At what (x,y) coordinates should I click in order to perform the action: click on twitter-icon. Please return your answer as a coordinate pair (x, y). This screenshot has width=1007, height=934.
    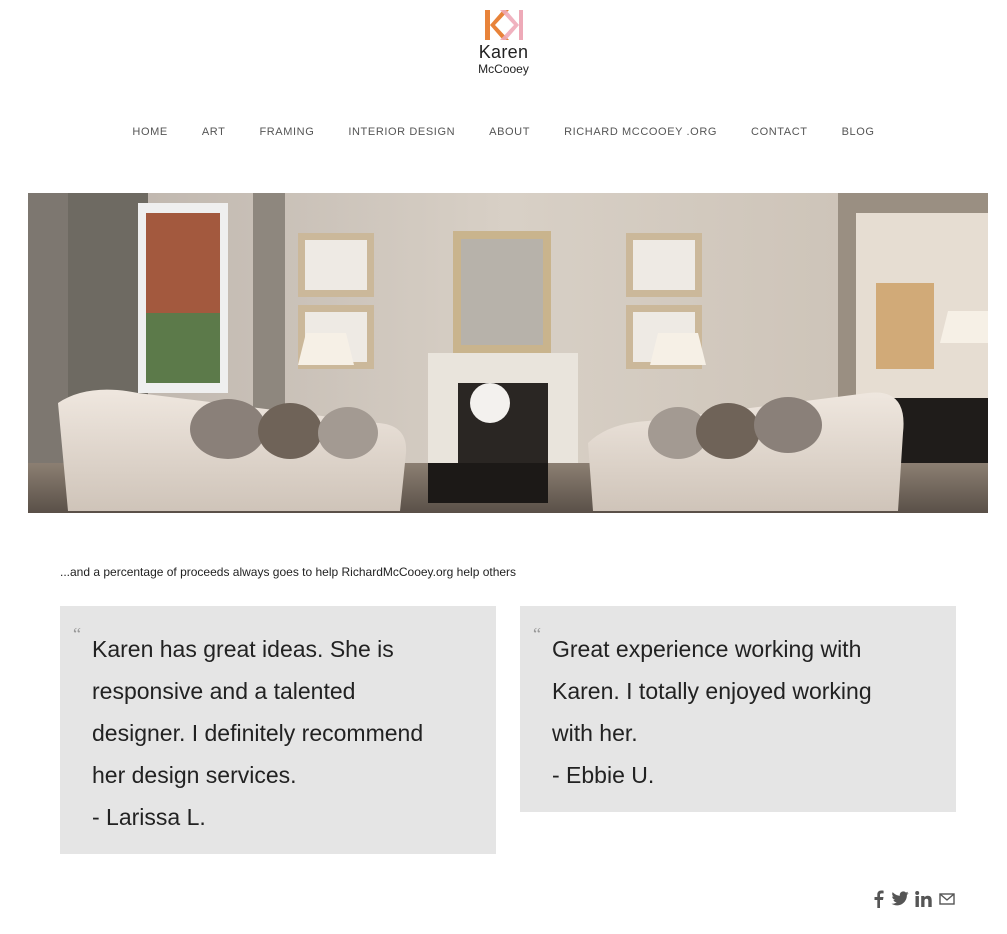
    Looking at the image, I should click on (900, 901).